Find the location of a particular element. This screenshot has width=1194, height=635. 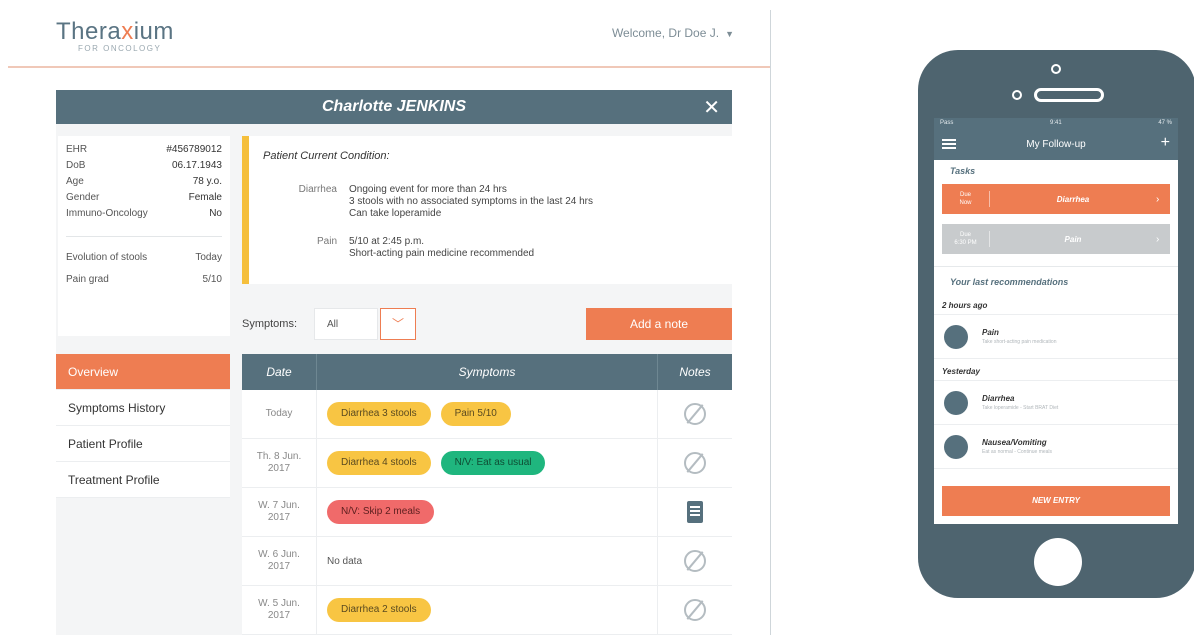

task-item: Due Now Diarrhea › is located at coordinates (1056, 199).